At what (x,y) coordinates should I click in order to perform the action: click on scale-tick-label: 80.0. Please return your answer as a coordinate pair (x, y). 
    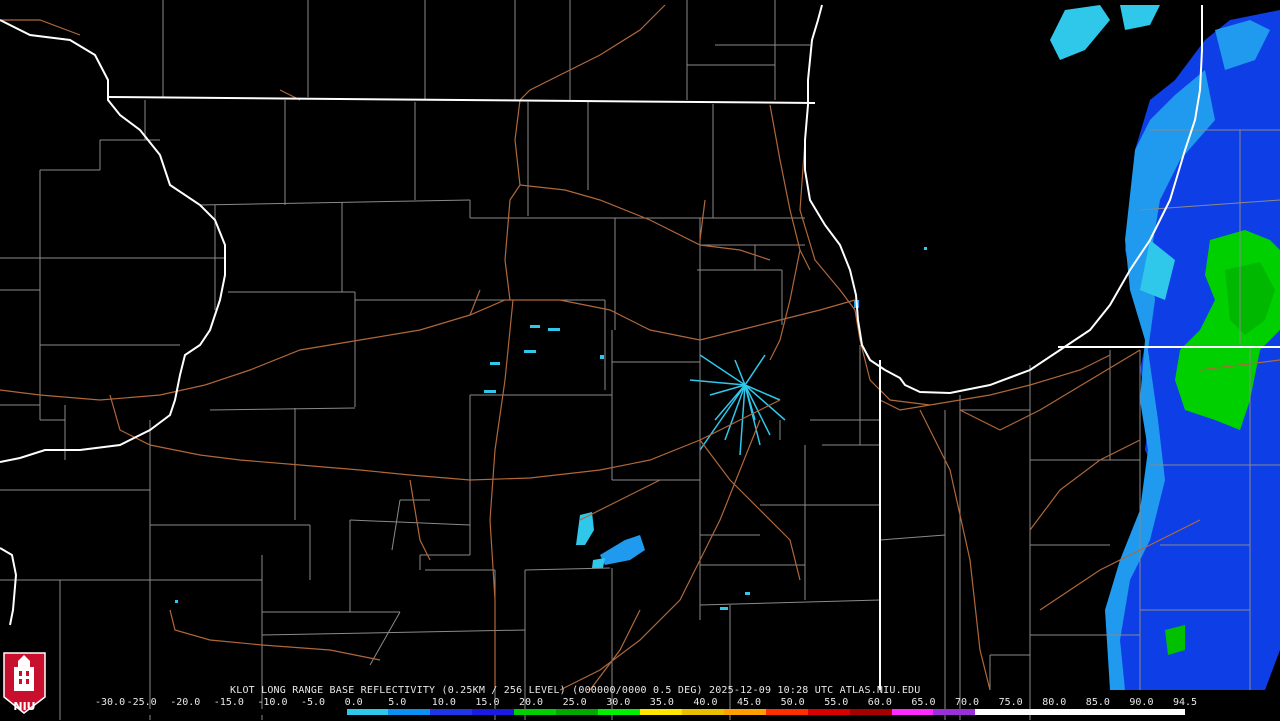
    Looking at the image, I should click on (1054, 702).